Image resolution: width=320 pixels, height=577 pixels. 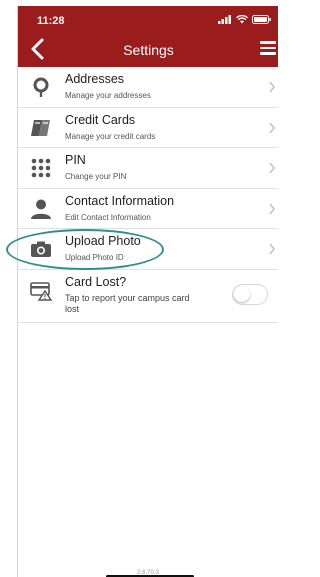 What do you see at coordinates (41, 291) in the screenshot?
I see `card-warning-icon` at bounding box center [41, 291].